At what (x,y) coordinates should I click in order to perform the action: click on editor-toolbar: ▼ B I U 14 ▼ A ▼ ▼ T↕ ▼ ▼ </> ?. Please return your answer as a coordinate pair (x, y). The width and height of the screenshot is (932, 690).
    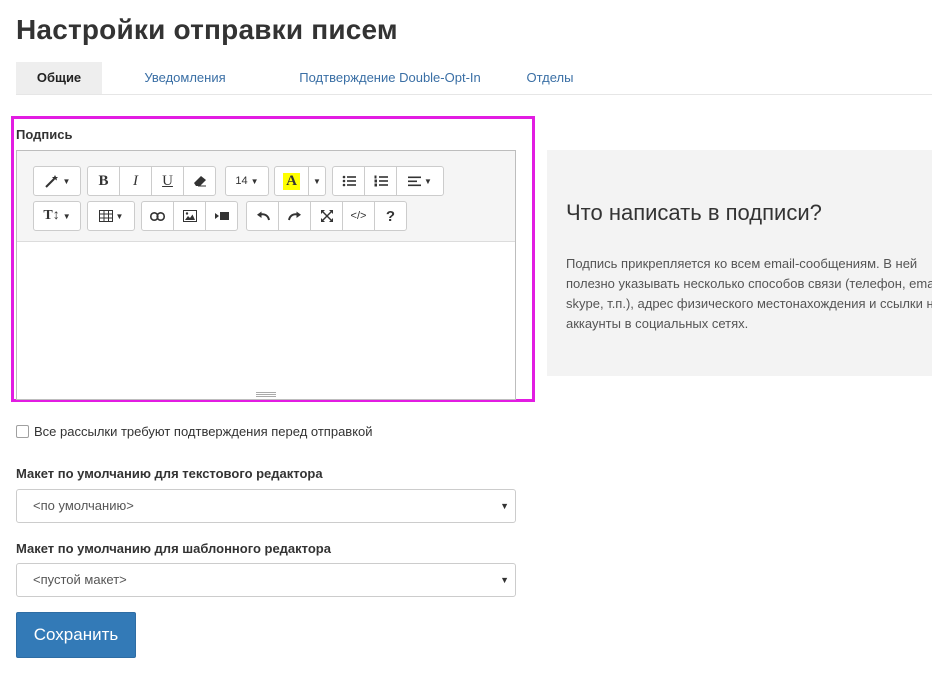
    Looking at the image, I should click on (266, 196).